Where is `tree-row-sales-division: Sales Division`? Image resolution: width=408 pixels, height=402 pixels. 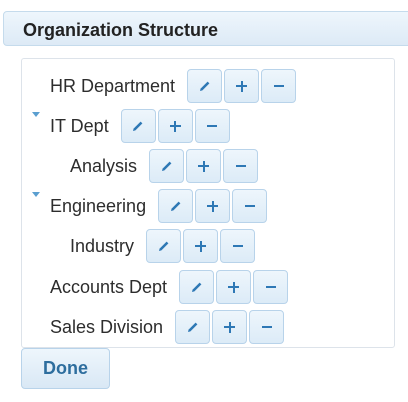 tree-row-sales-division: Sales Division is located at coordinates (167, 327).